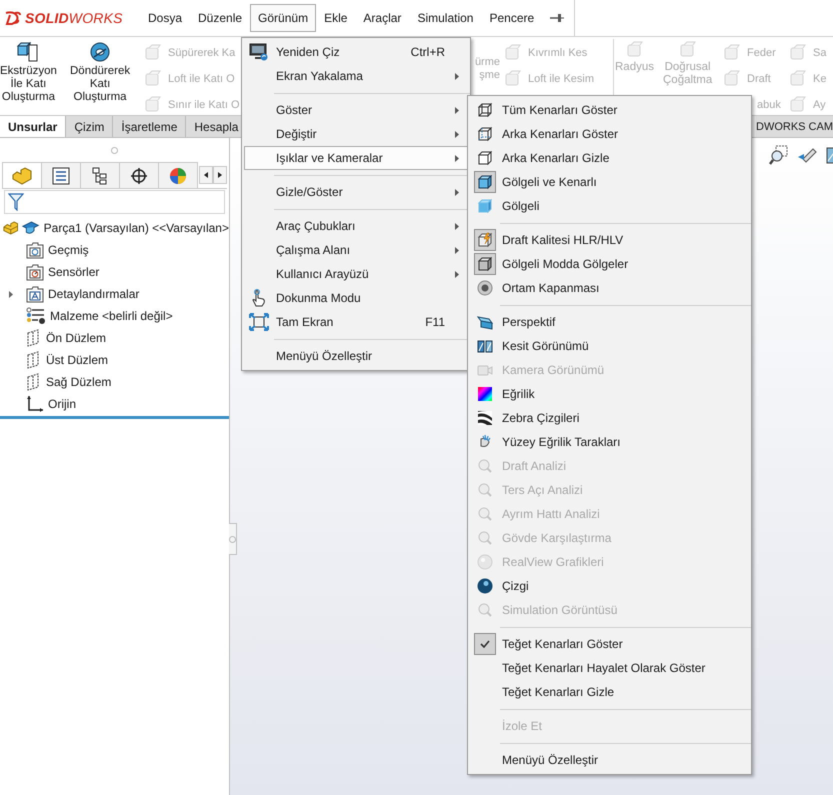 Image resolution: width=833 pixels, height=795 pixels. I want to click on menu-item: Ortam Kapanması, so click(609, 288).